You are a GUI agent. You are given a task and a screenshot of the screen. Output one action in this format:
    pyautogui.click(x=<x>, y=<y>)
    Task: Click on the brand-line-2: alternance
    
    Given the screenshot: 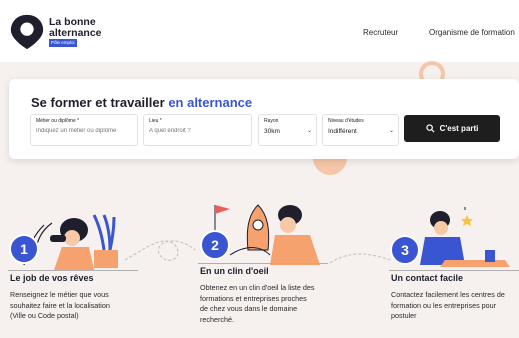 What is the action you would take?
    pyautogui.click(x=75, y=33)
    